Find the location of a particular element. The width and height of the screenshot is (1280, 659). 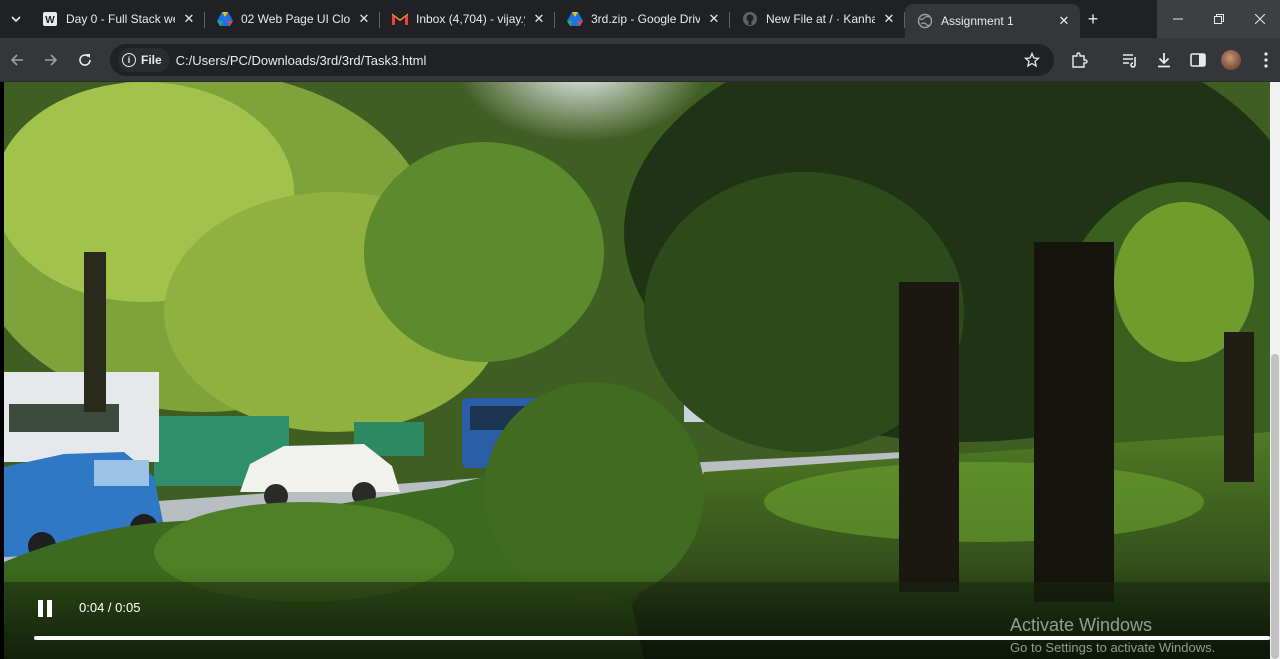

tab-inbox: Inbox (4,704) - vijay.y ✕ is located at coordinates (467, 19).